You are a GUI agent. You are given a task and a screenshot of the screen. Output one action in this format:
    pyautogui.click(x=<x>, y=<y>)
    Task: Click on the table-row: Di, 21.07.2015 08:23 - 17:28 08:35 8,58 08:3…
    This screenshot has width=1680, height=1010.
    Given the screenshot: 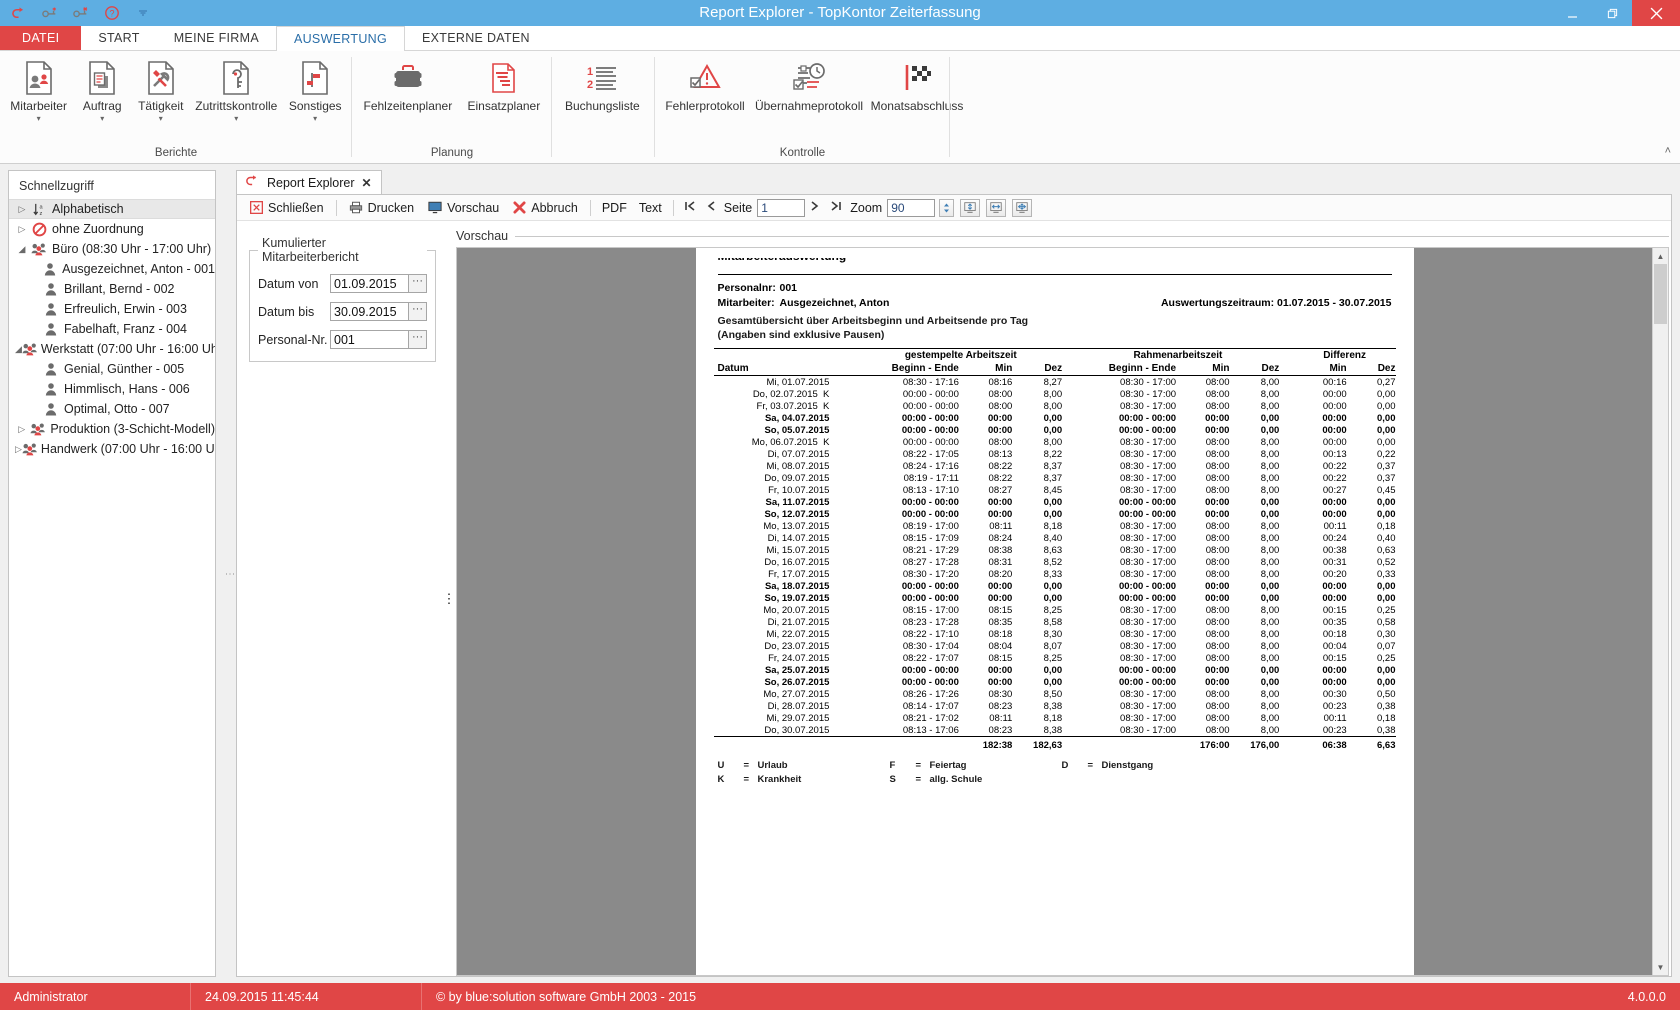 What is the action you would take?
    pyautogui.click(x=1055, y=622)
    